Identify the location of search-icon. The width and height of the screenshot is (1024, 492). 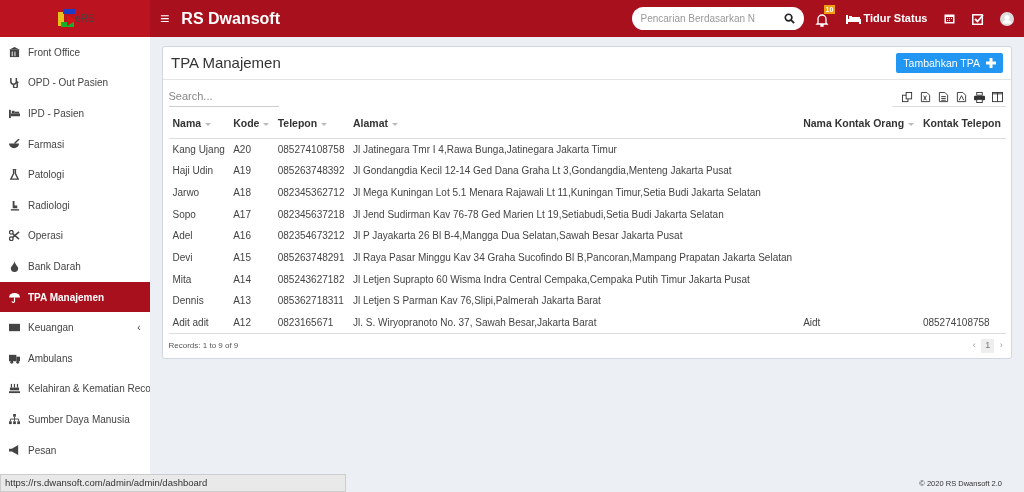
(789, 18).